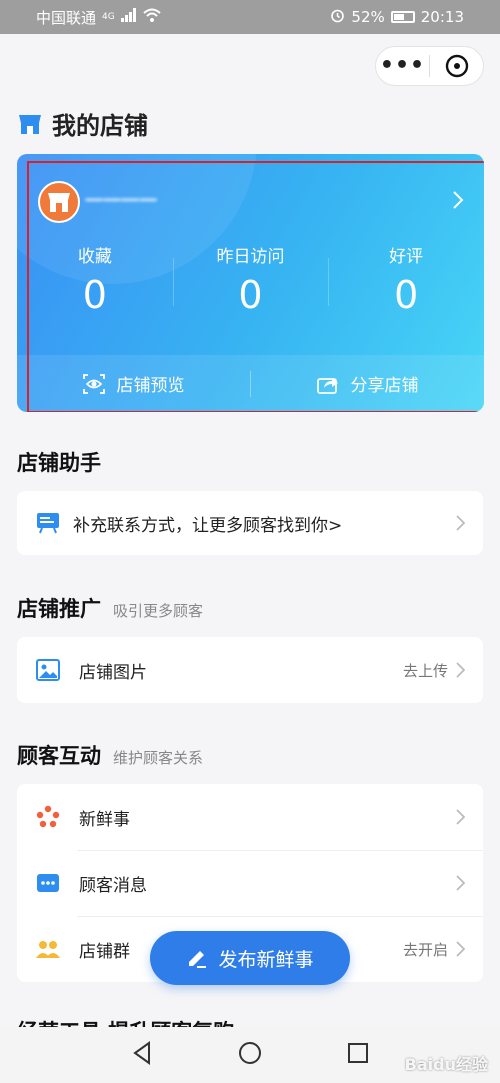 The width and height of the screenshot is (500, 1083). Describe the element at coordinates (113, 885) in the screenshot. I see `row-label: 顾客消息` at that location.